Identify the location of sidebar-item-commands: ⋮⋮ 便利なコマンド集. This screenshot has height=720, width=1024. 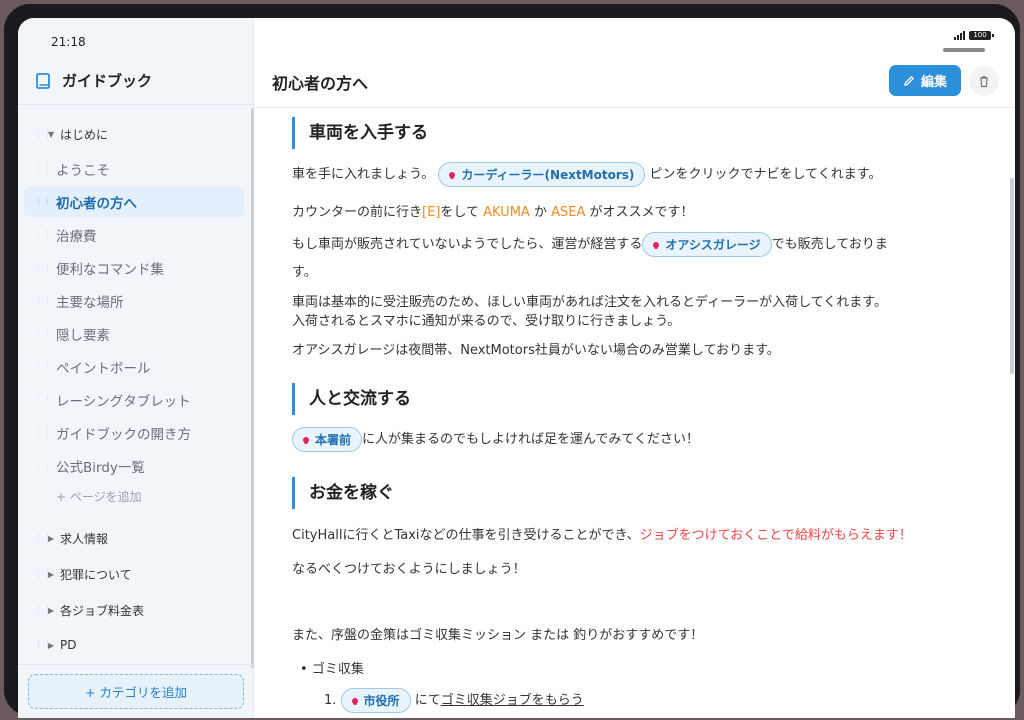
(134, 268).